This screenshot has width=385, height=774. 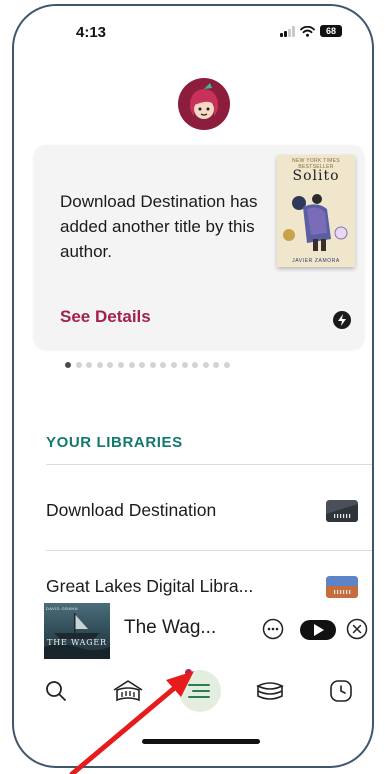 I want to click on tab-search, so click(x=56, y=691).